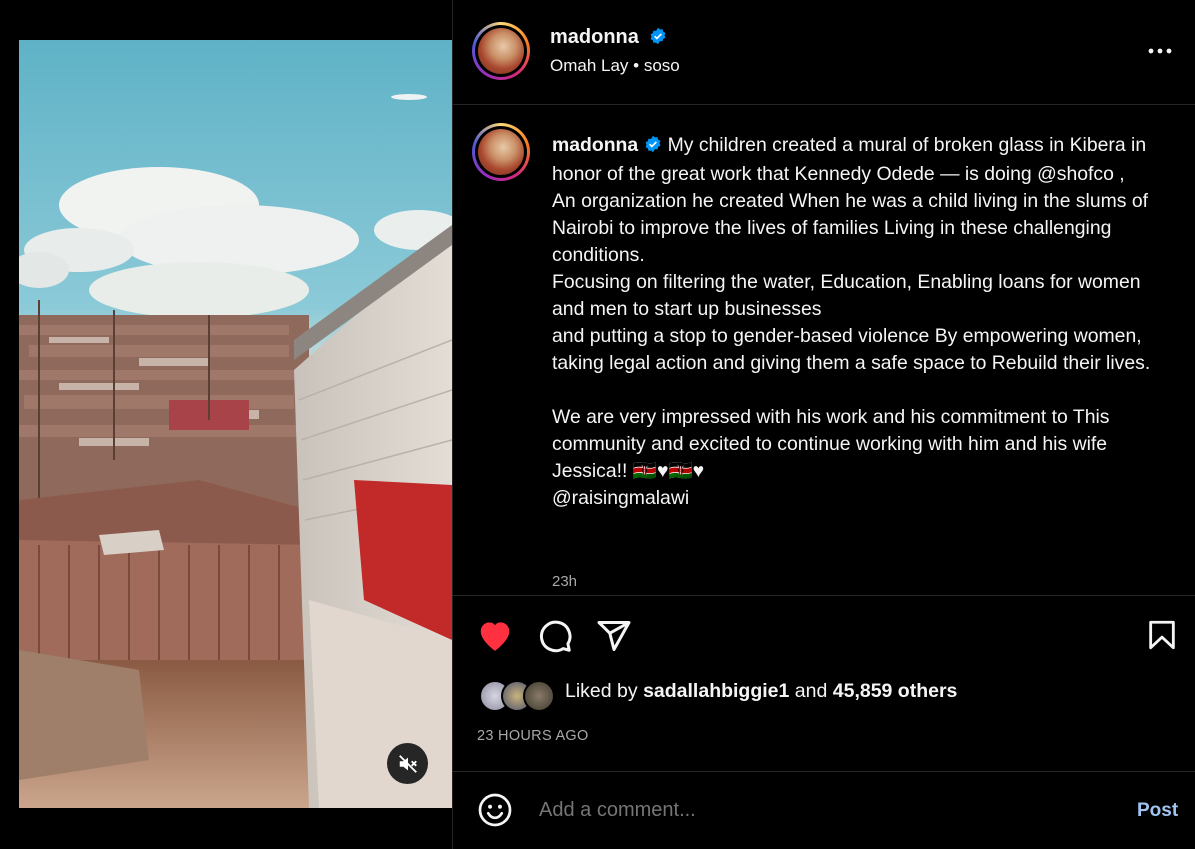 The width and height of the screenshot is (1195, 849). What do you see at coordinates (716, 691) in the screenshot?
I see `liked-by-user: sadallahbiggie1` at bounding box center [716, 691].